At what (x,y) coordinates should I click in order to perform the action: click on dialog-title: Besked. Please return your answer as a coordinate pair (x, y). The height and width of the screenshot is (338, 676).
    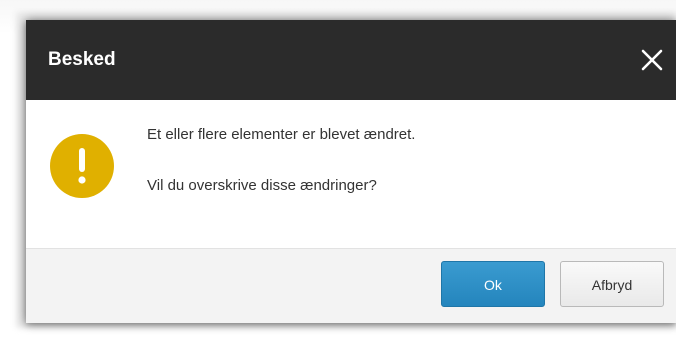
    Looking at the image, I should click on (82, 59).